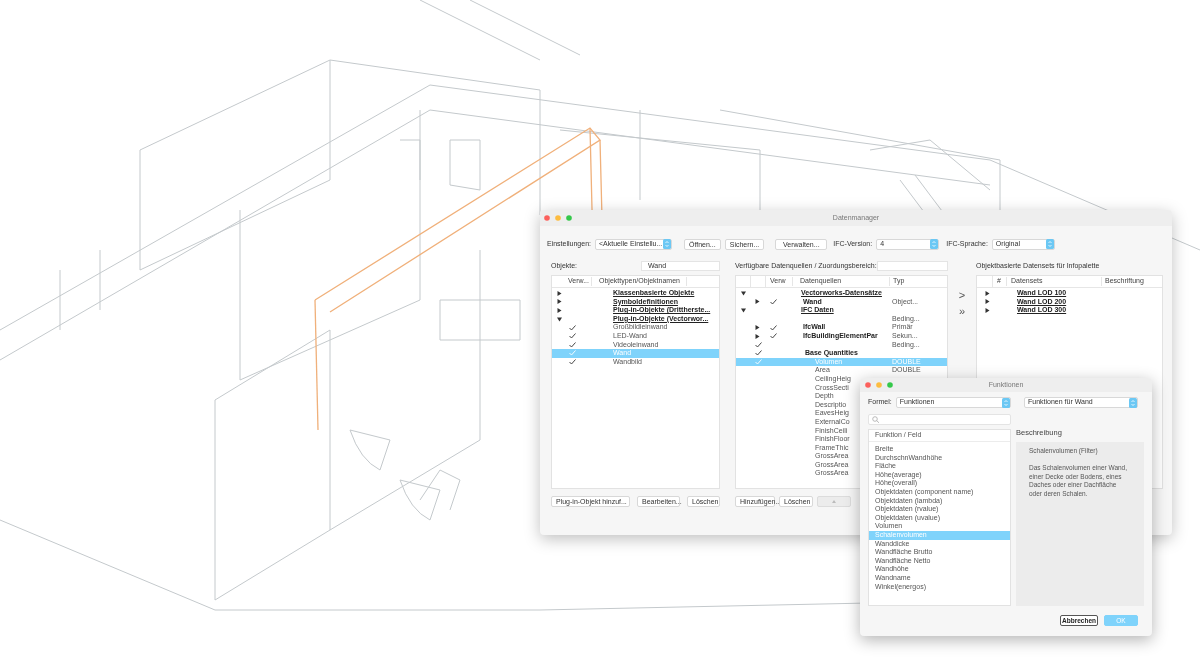 The width and height of the screenshot is (1200, 665). I want to click on search-icon, so click(876, 419).